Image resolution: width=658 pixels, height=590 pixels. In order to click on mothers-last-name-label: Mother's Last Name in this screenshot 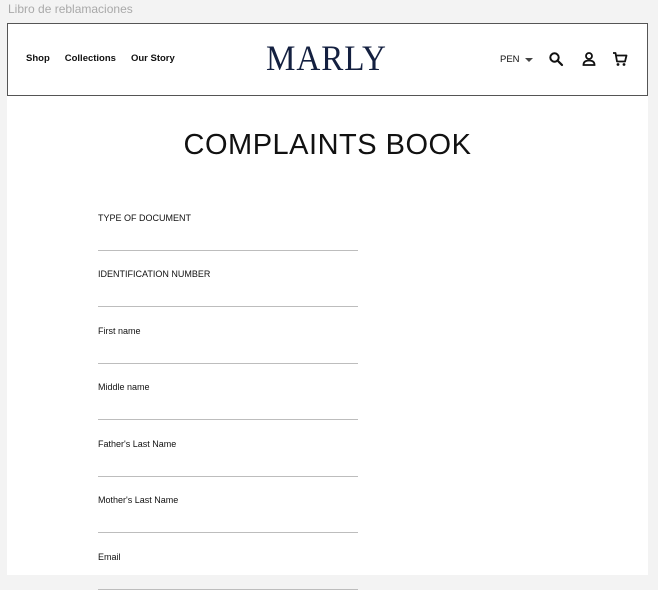, I will do `click(138, 500)`.